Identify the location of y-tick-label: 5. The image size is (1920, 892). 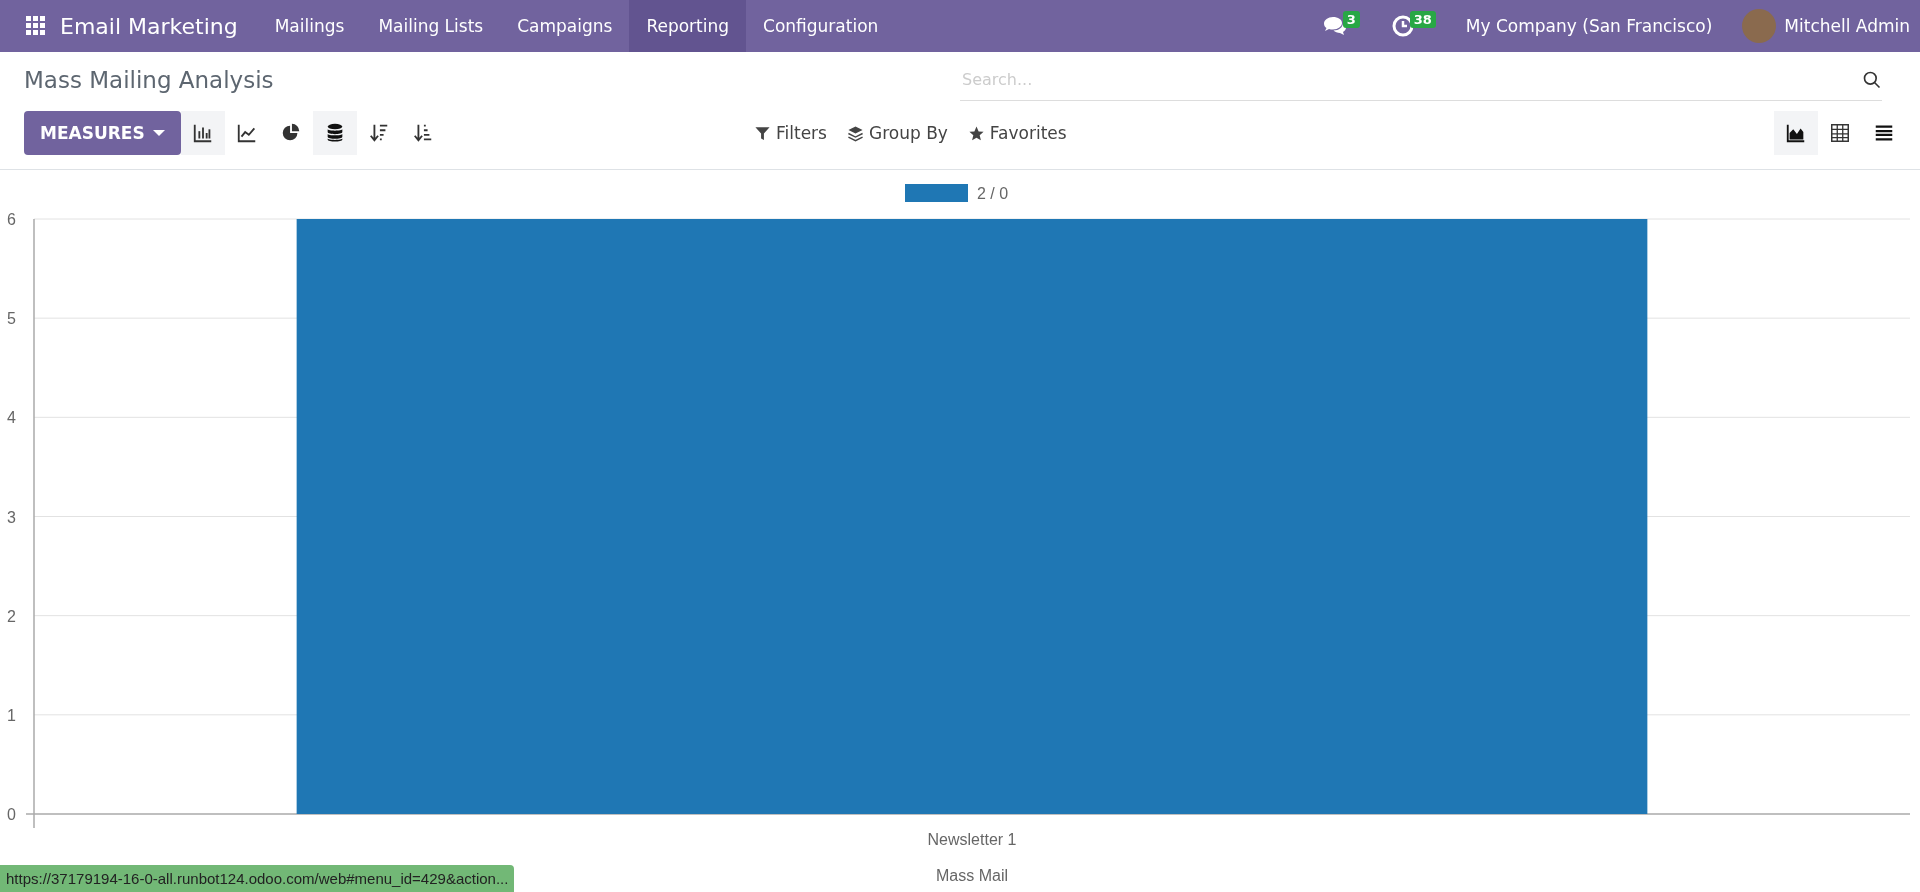
(11, 319).